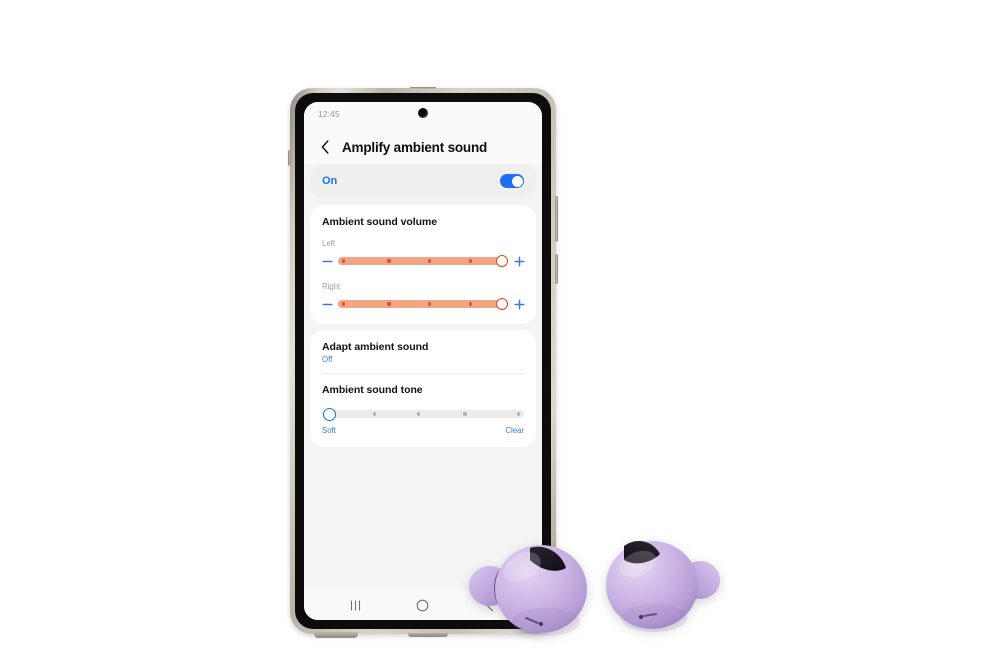 The width and height of the screenshot is (1000, 666). I want to click on adapt-ambient-sound-value: Off, so click(327, 359).